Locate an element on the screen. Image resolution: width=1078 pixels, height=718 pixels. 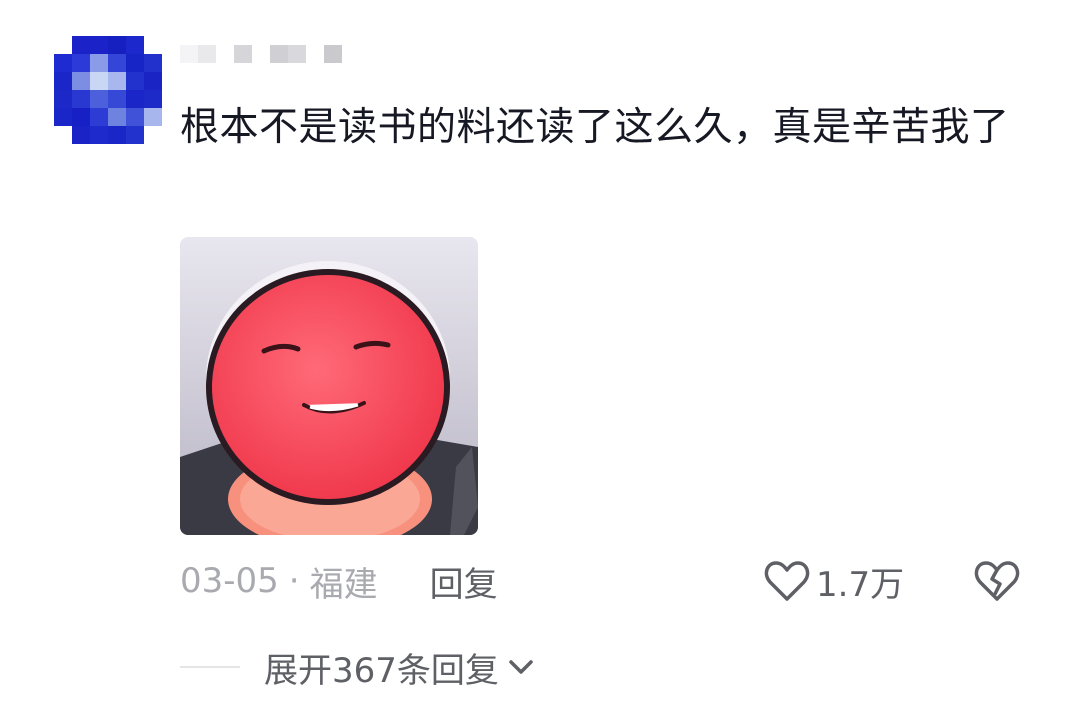
broken-heart-icon is located at coordinates (997, 581).